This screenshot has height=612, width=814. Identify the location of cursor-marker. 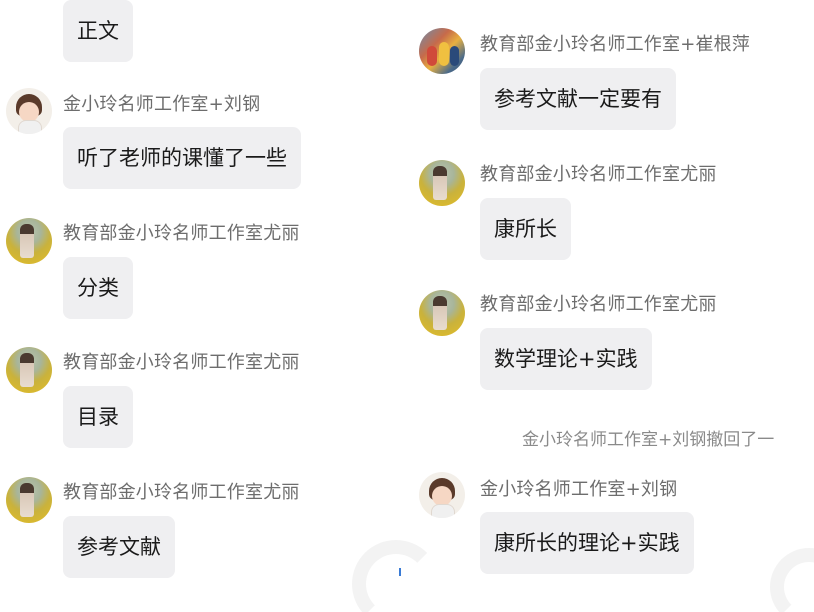
(400, 572).